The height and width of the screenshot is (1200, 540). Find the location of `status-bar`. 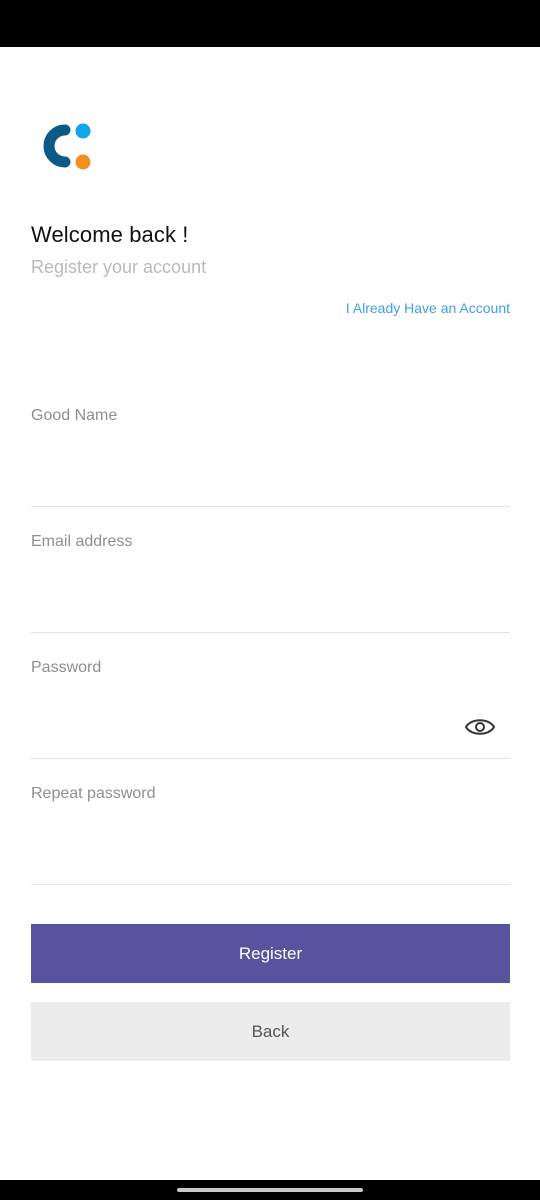

status-bar is located at coordinates (270, 23).